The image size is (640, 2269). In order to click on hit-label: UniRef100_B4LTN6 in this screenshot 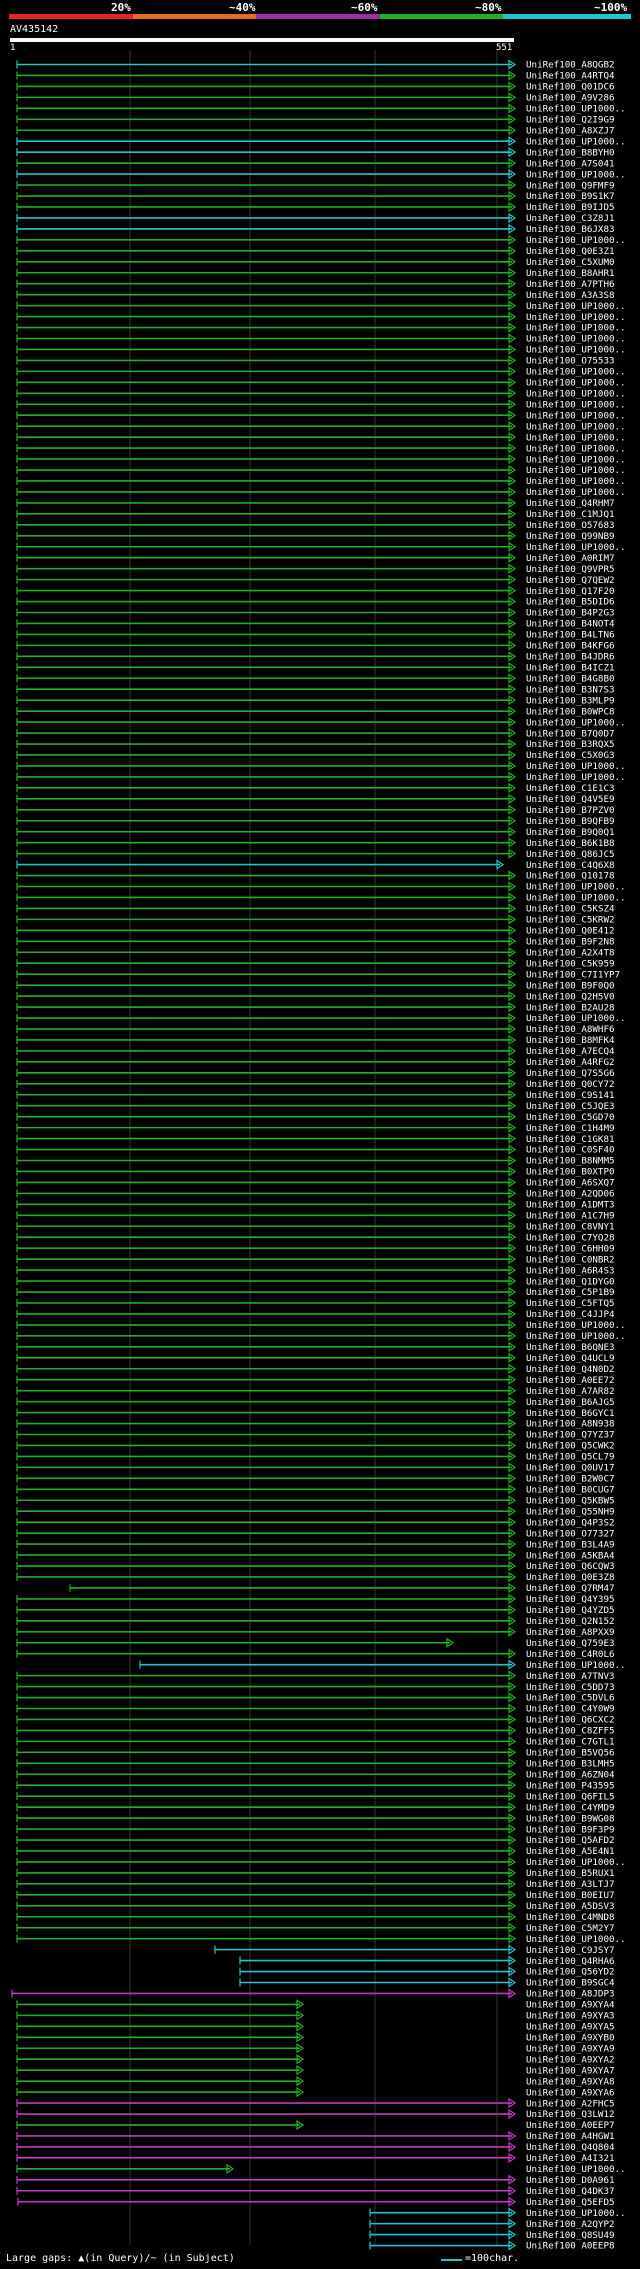, I will do `click(570, 635)`.